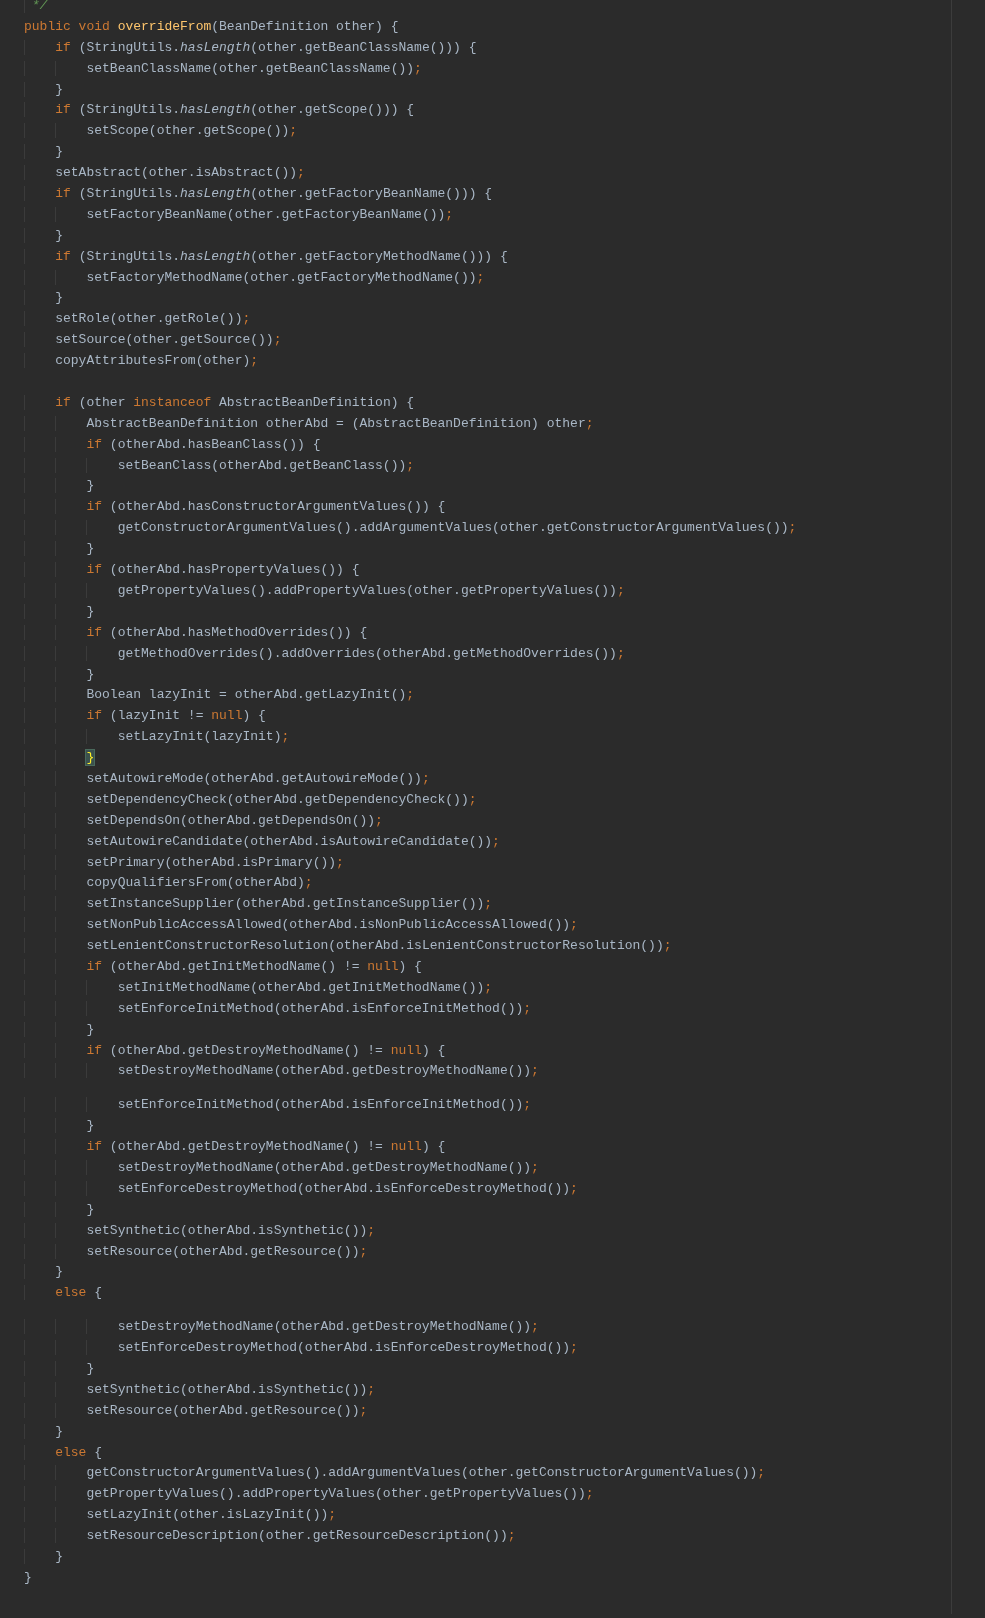 Image resolution: width=985 pixels, height=1618 pixels. Describe the element at coordinates (239, 215) in the screenshot. I see `code-line: setFactoryBeanName(other.getFactoryBeanName());` at that location.